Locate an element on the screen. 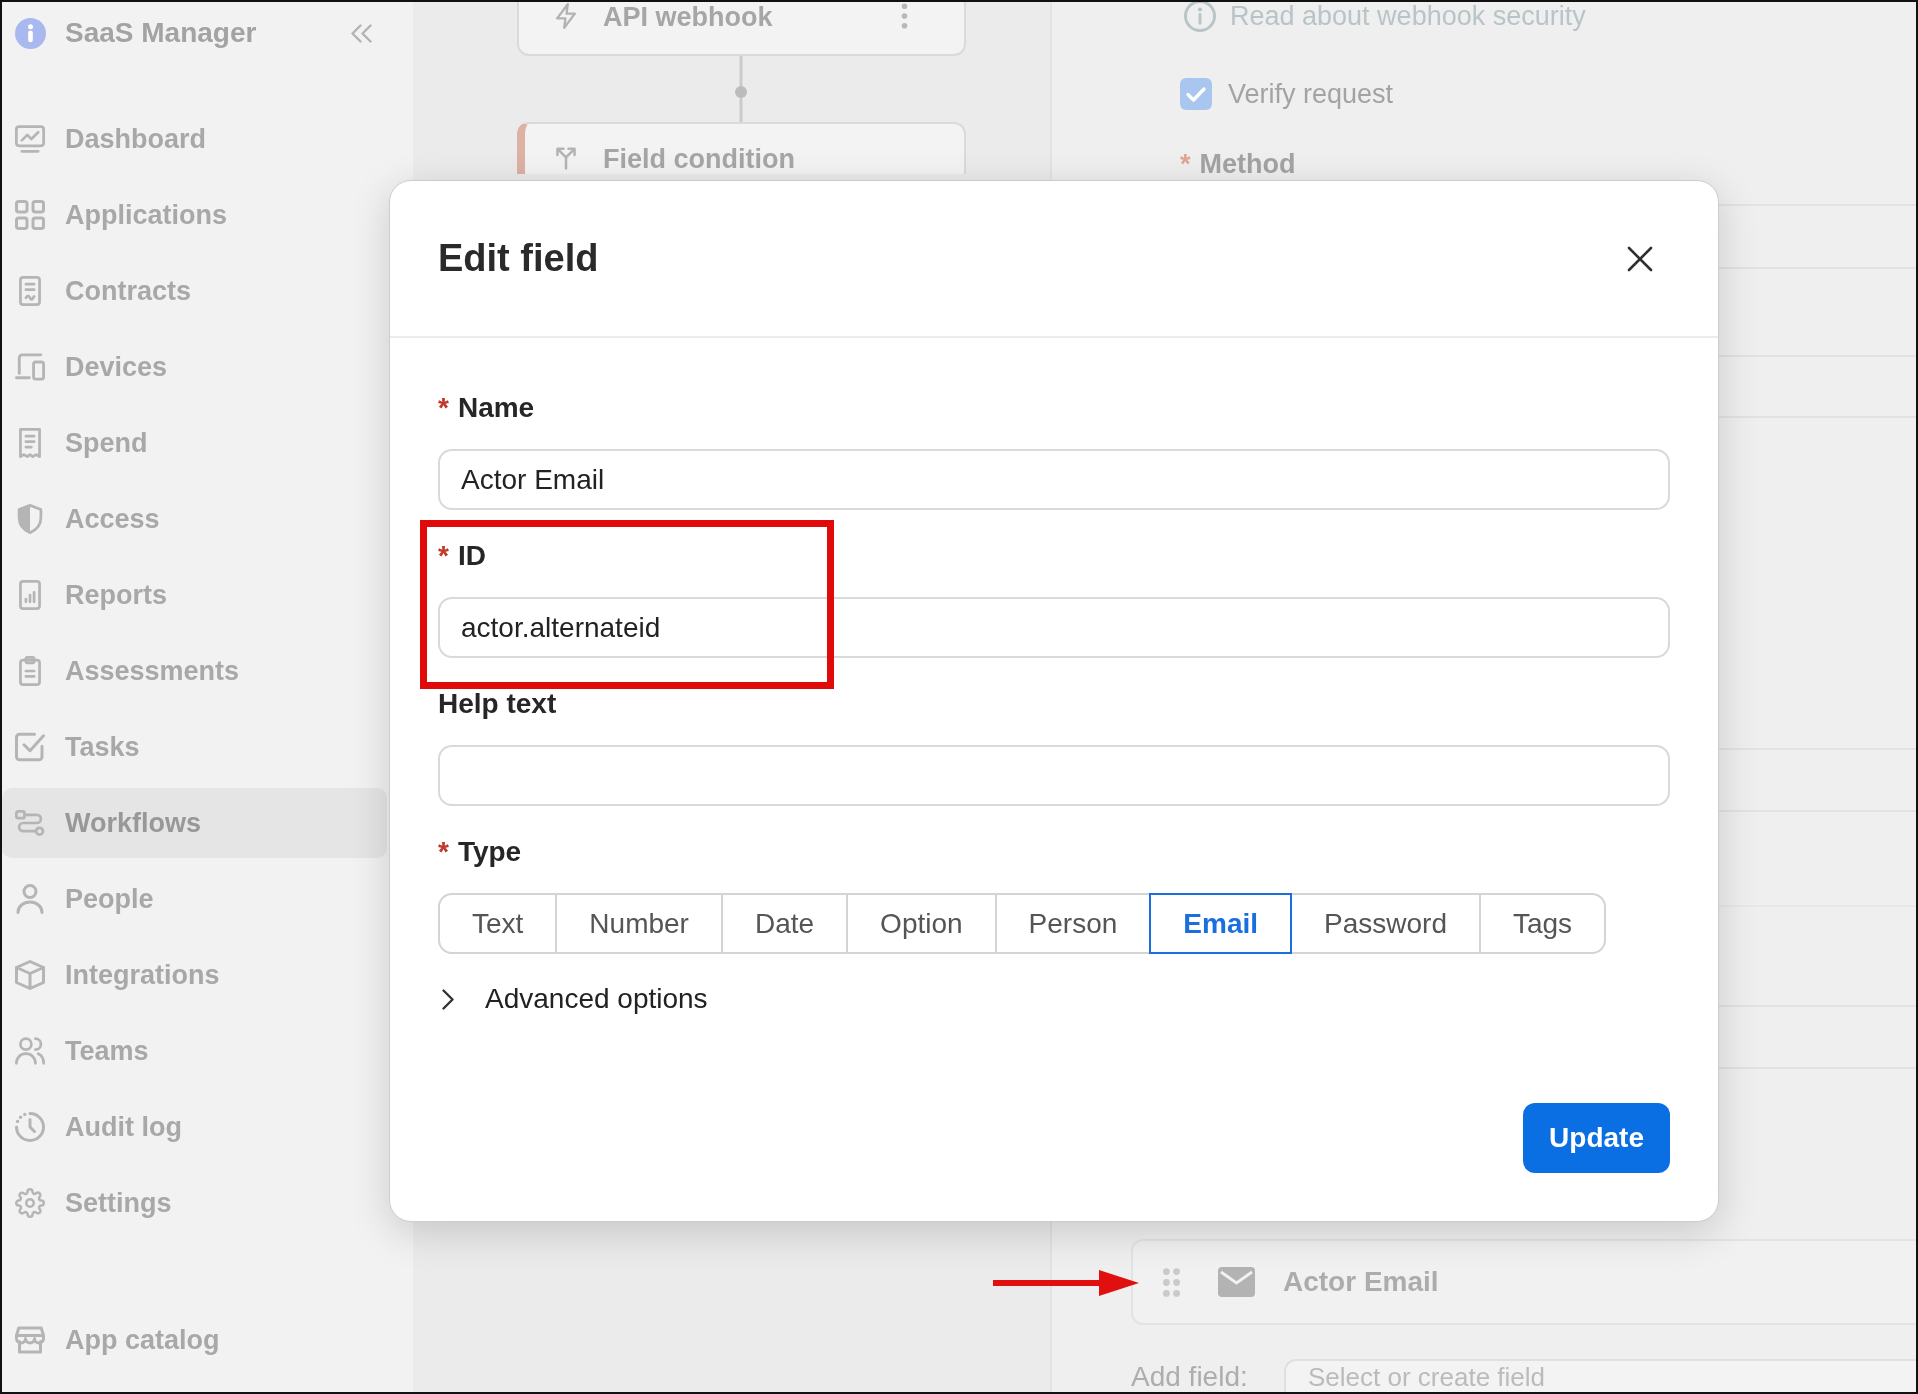 The height and width of the screenshot is (1394, 1918). checkbox-label: Verify request is located at coordinates (1311, 94).